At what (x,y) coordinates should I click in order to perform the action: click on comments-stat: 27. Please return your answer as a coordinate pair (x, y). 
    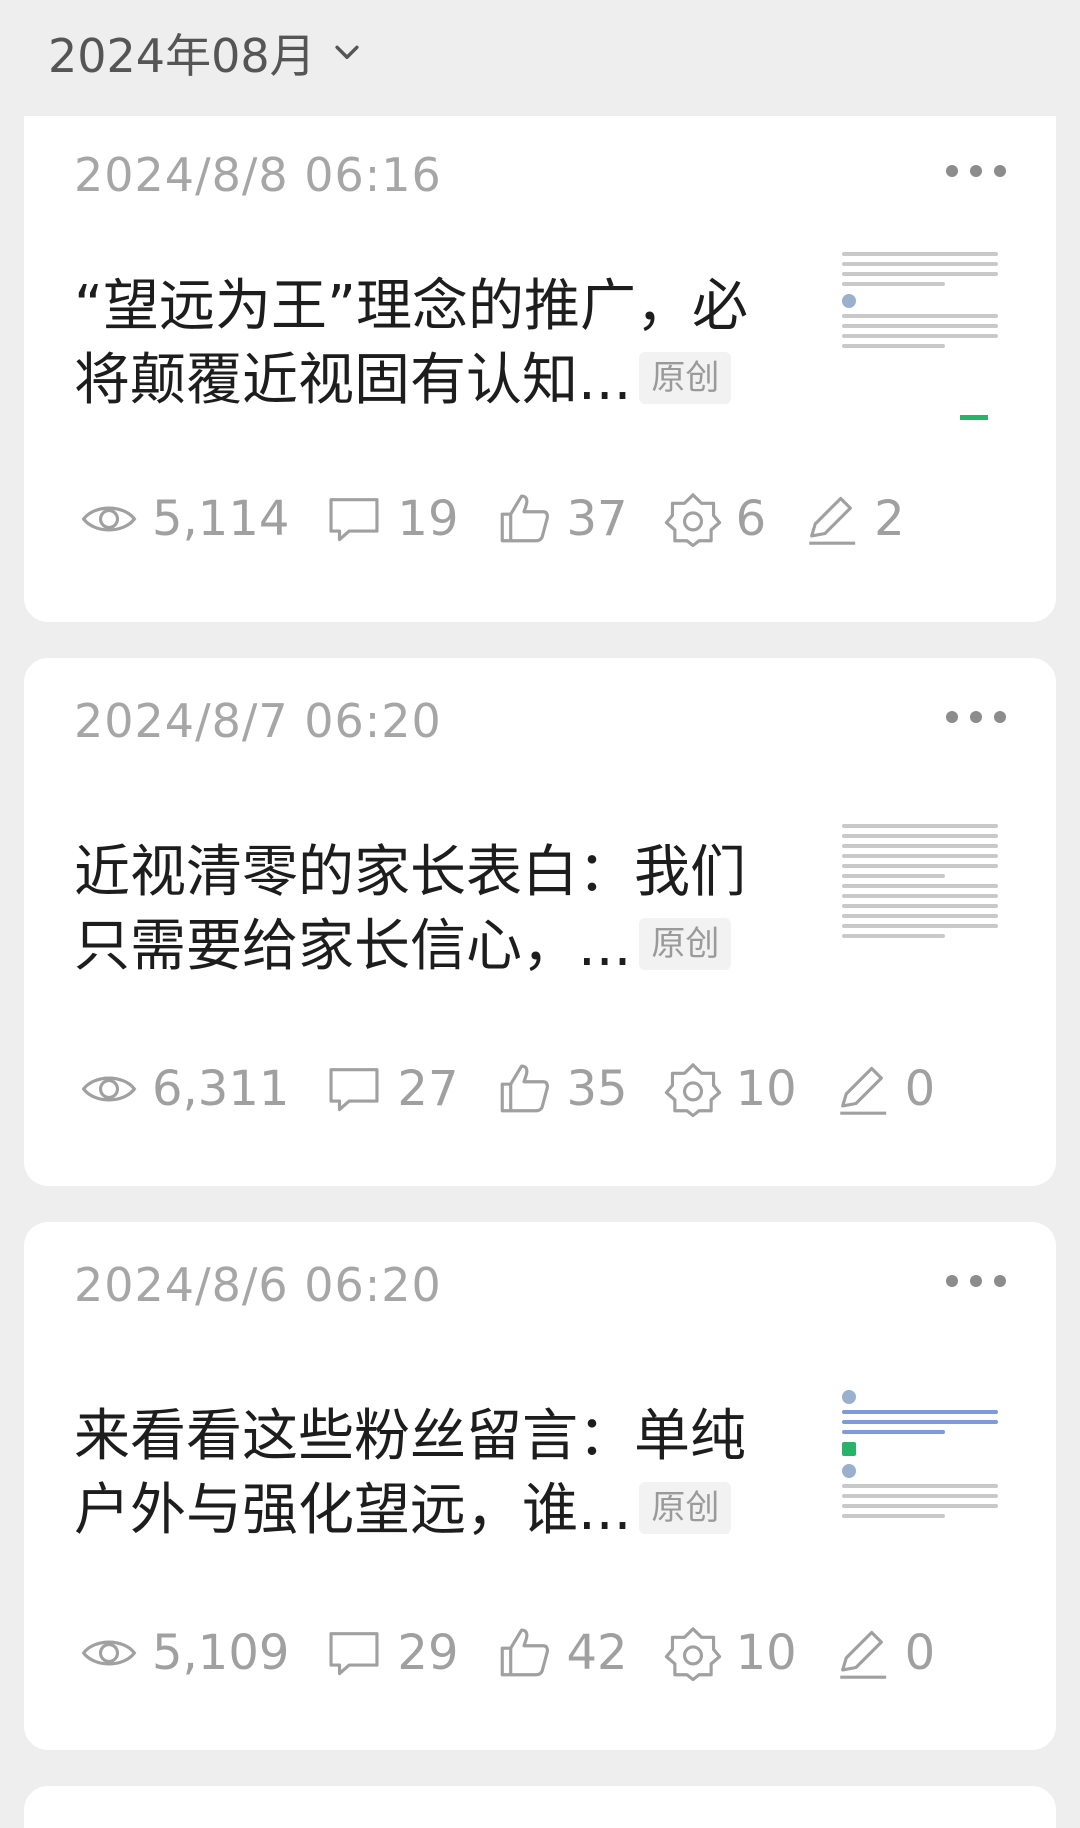
    Looking at the image, I should click on (392, 1089).